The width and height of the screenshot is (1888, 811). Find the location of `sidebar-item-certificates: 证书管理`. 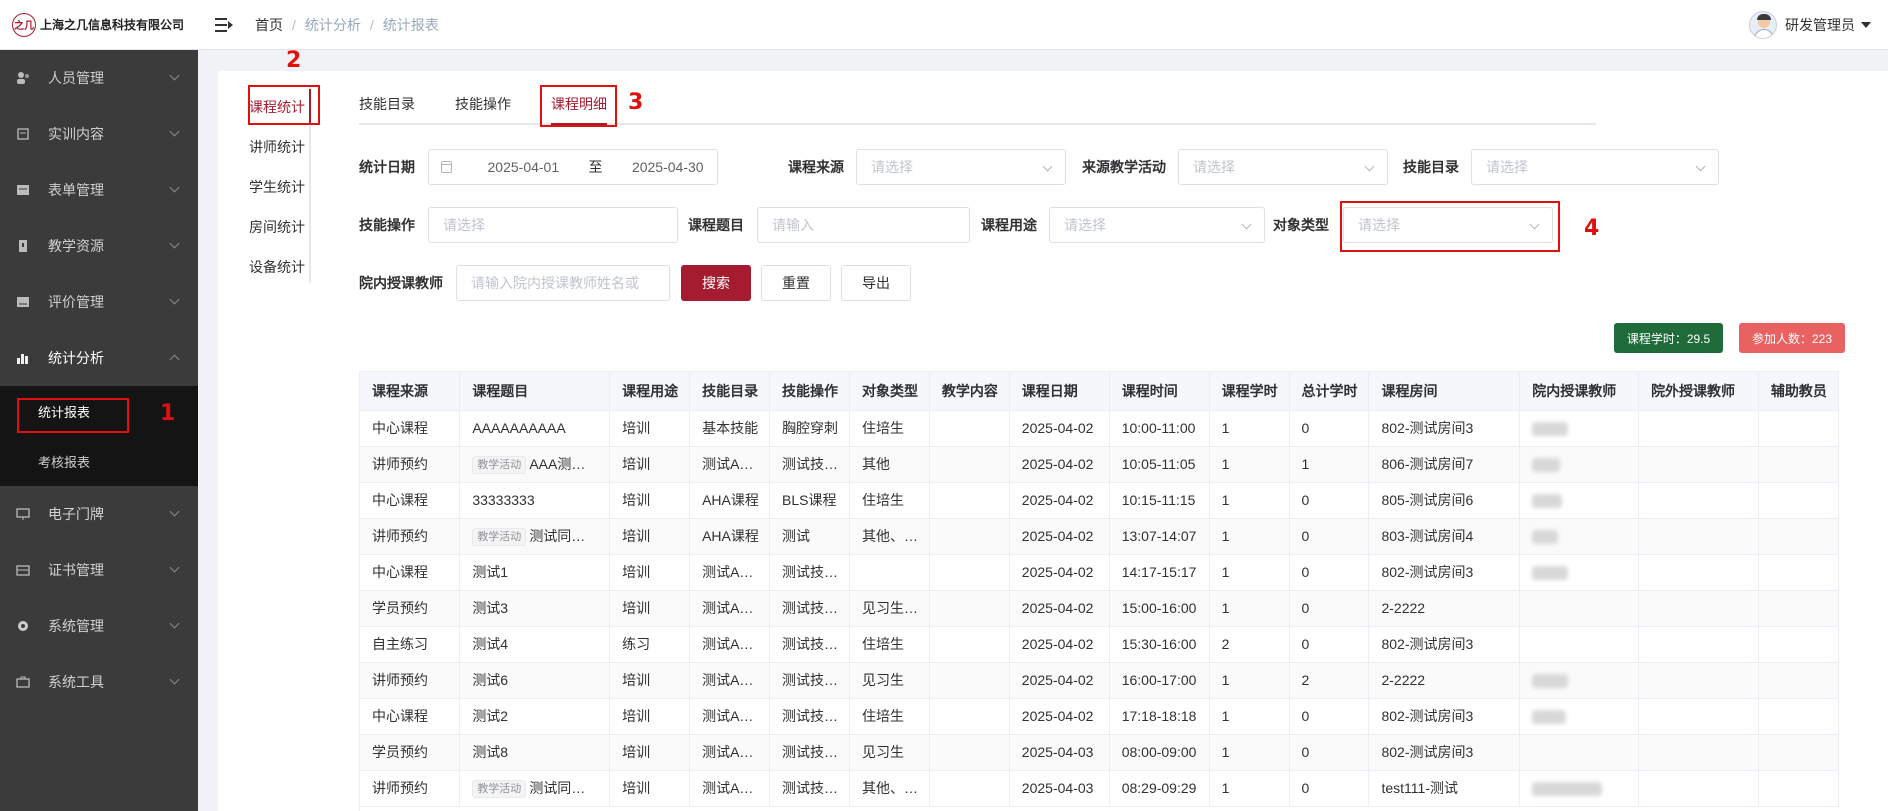

sidebar-item-certificates: 证书管理 is located at coordinates (99, 570).